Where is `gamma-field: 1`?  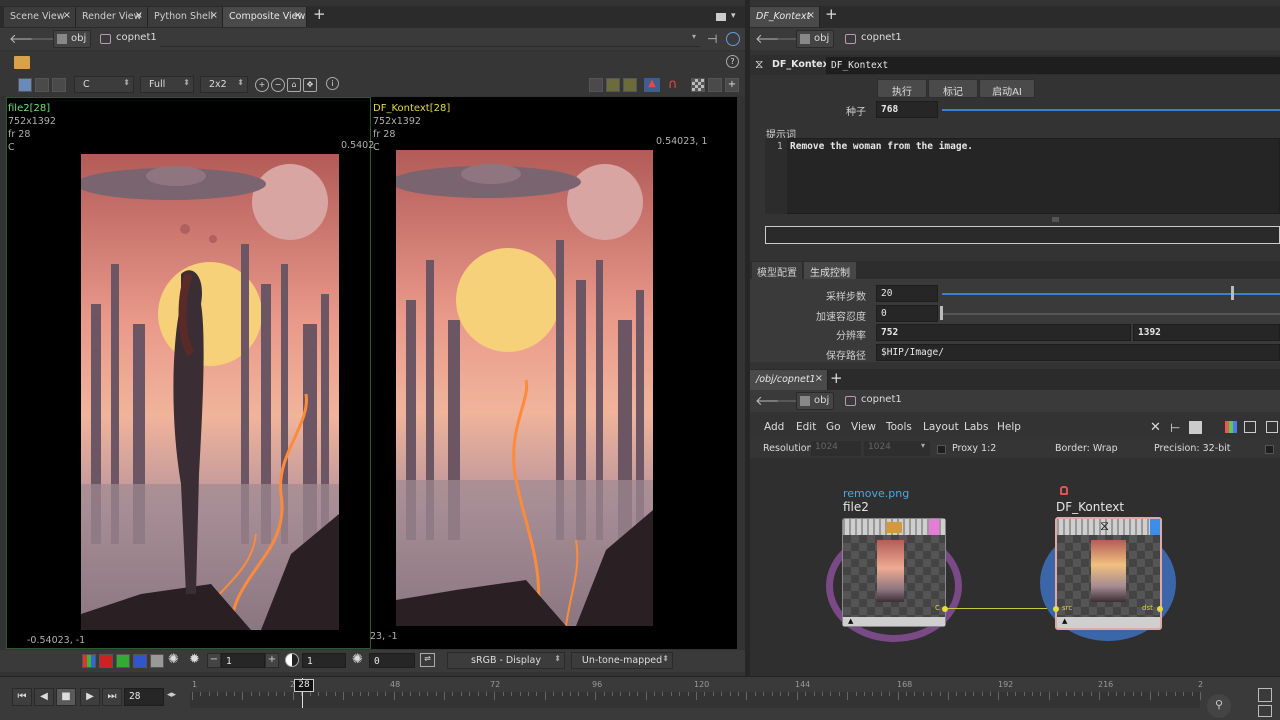
gamma-field: 1 is located at coordinates (324, 660).